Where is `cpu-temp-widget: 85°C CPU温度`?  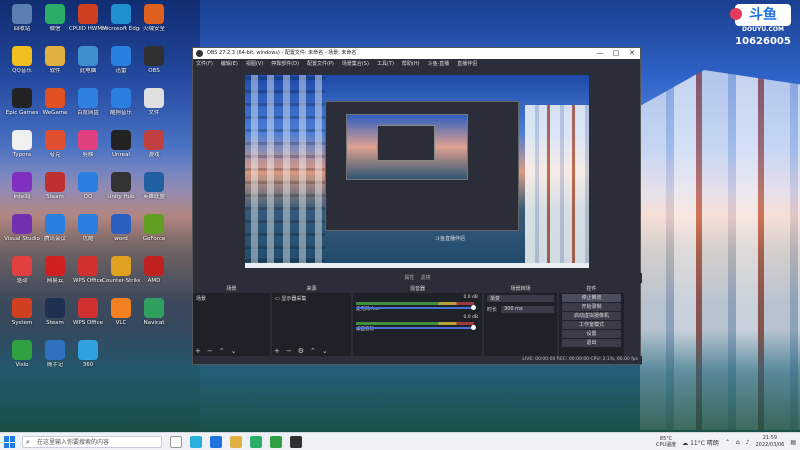
cpu-temp-widget: 85°C CPU温度 is located at coordinates (666, 442).